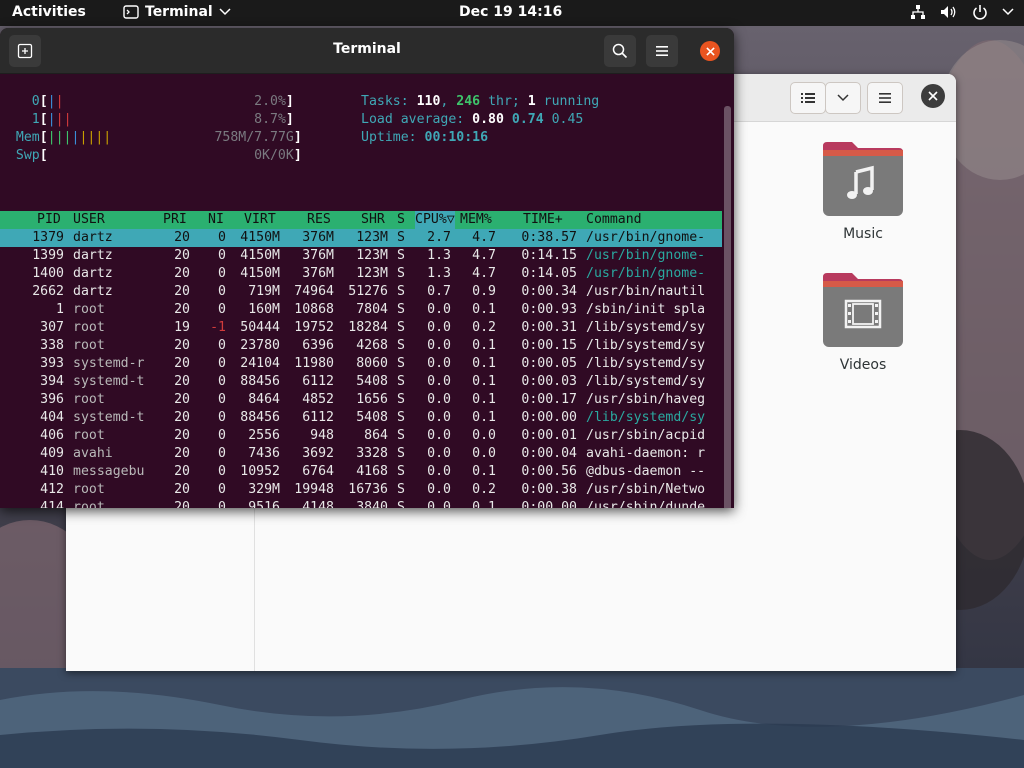 This screenshot has height=768, width=1024. What do you see at coordinates (401, 220) in the screenshot?
I see `column-header-state: S` at bounding box center [401, 220].